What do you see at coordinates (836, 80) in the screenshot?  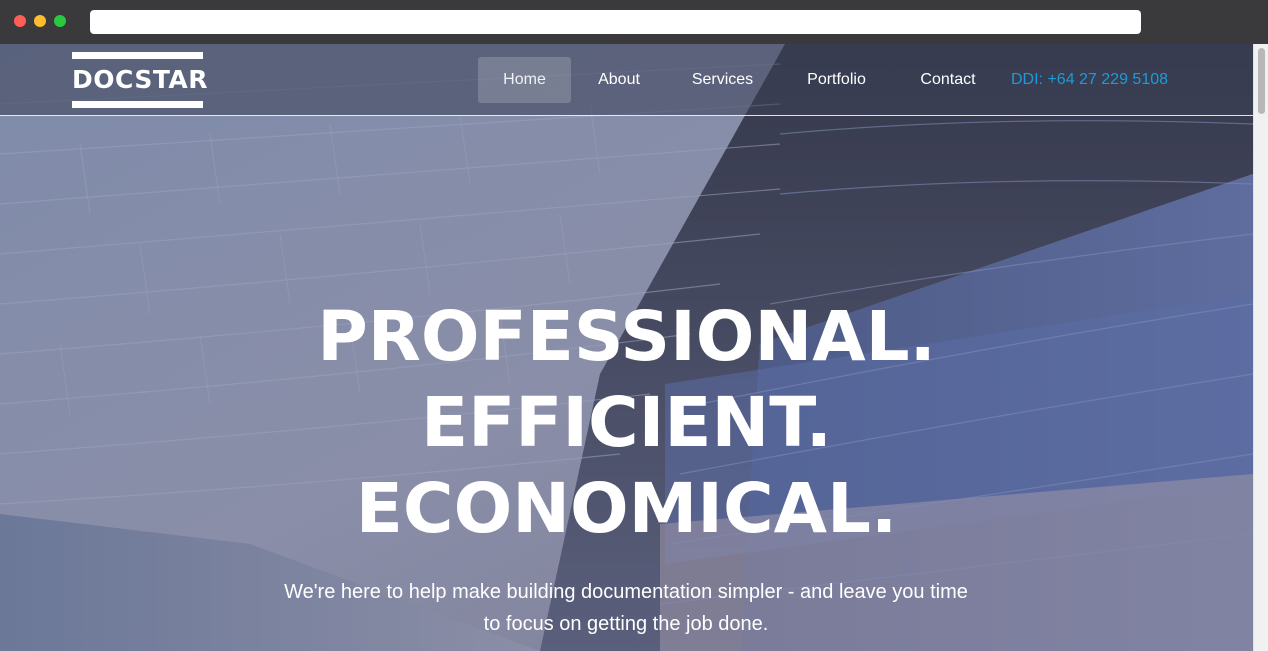 I see `nav-item-portfolio: Portfolio` at bounding box center [836, 80].